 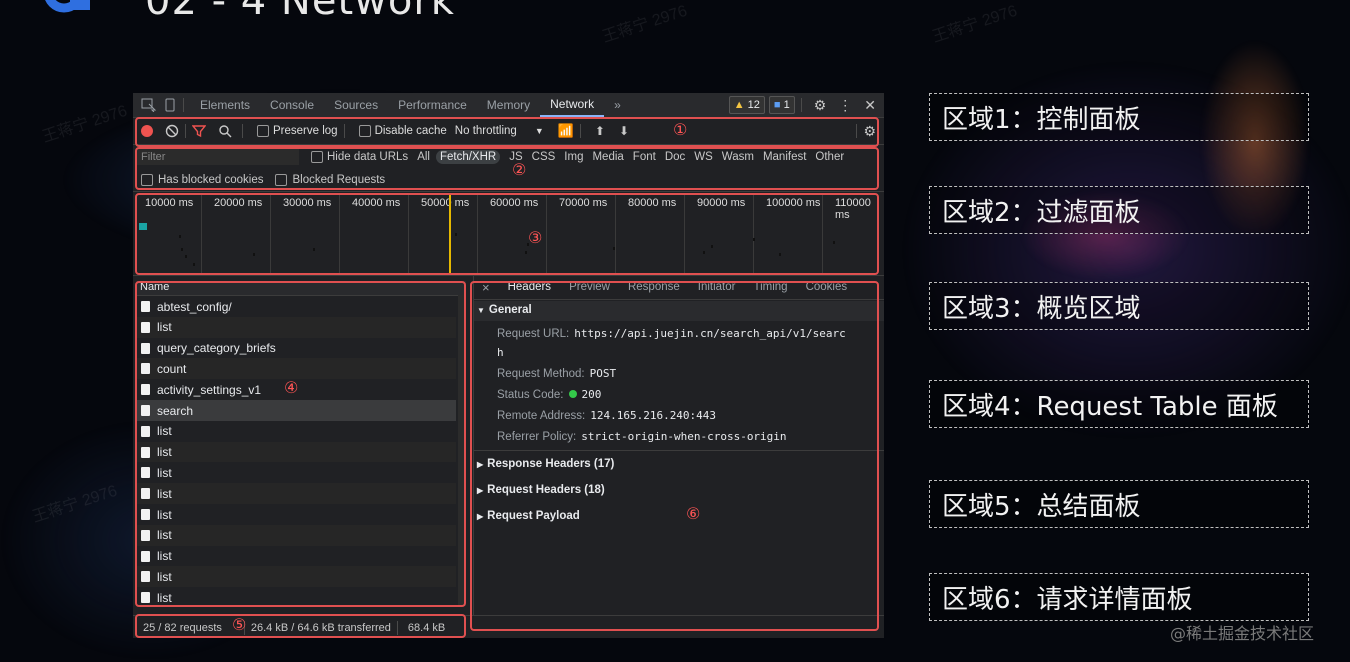 I want to click on has-blocked-cookies-checkbox: Has blocked cookies, so click(x=202, y=180).